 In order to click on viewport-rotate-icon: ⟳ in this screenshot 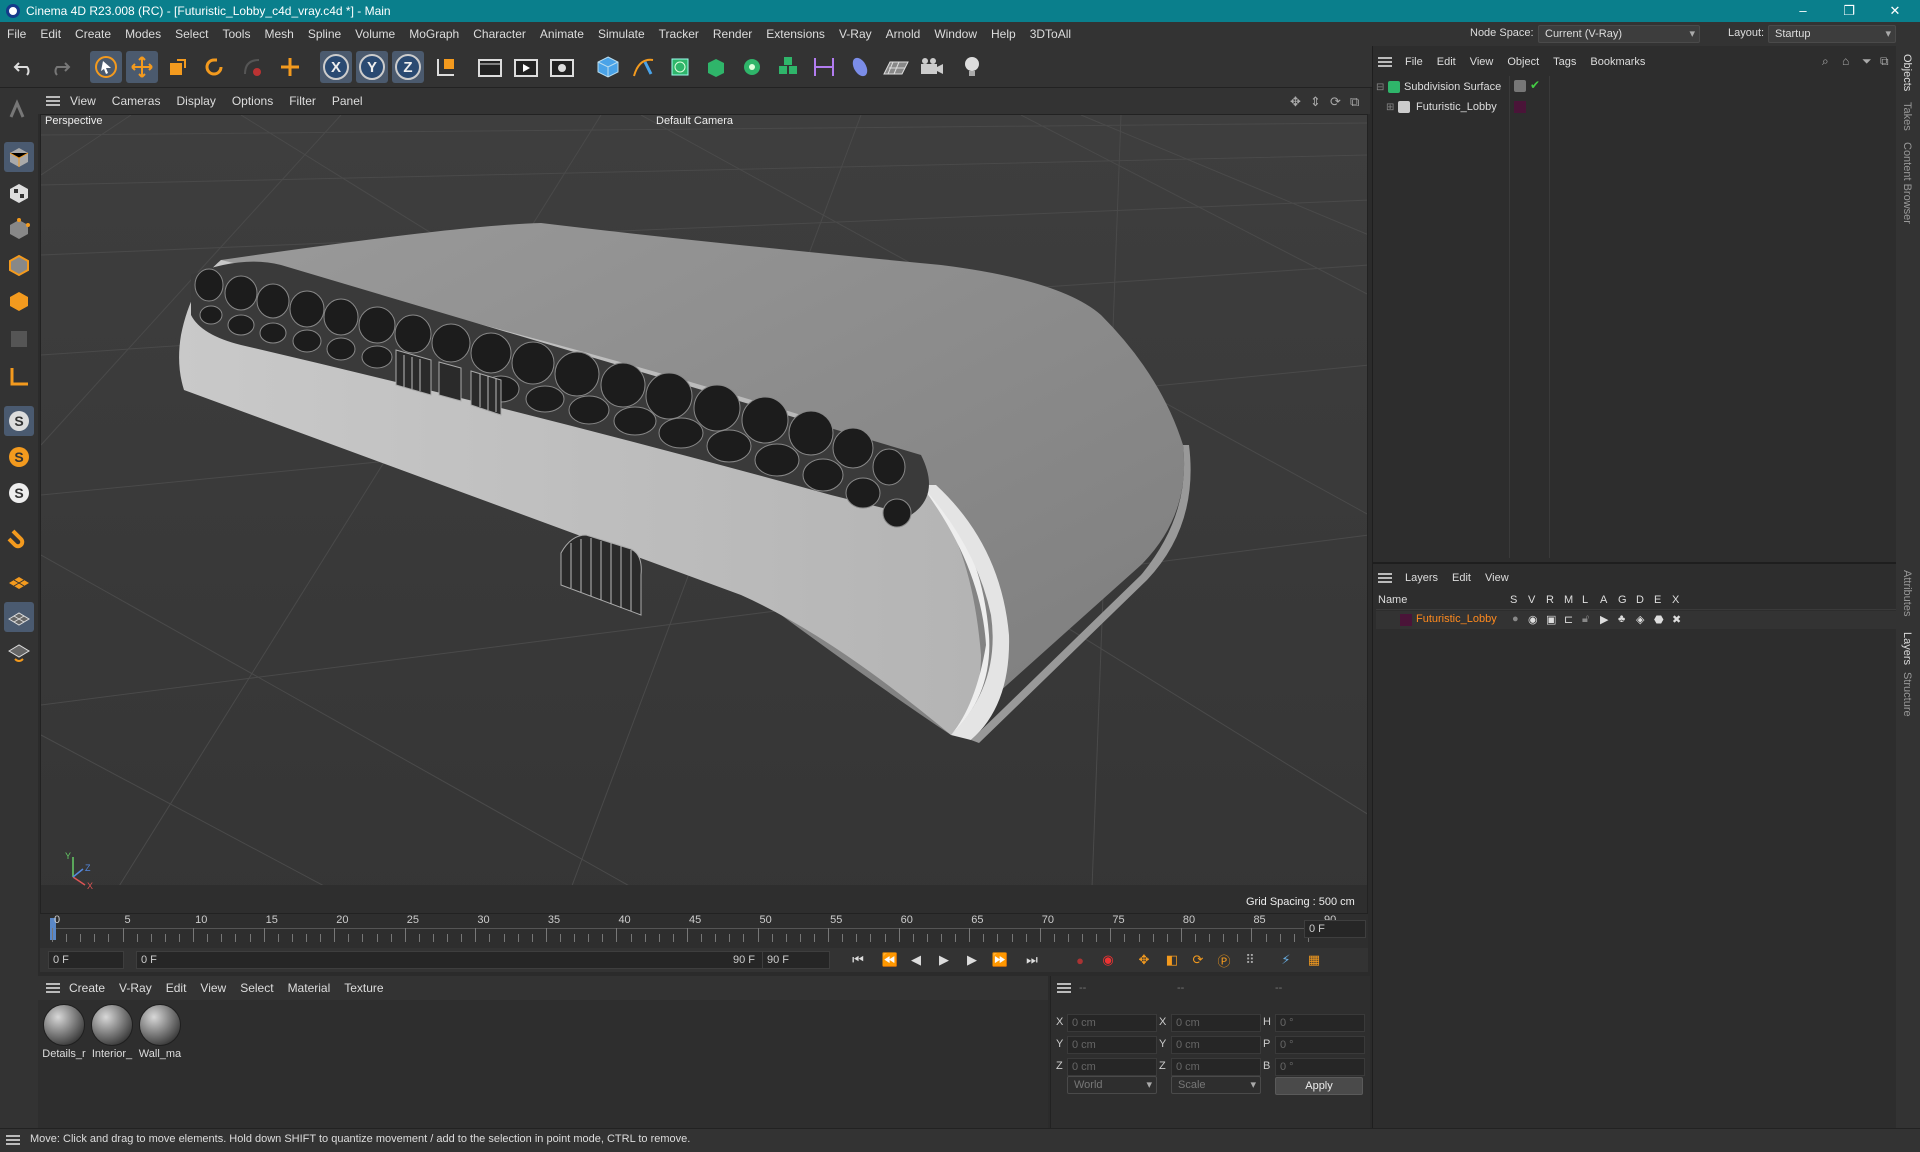, I will do `click(1335, 102)`.